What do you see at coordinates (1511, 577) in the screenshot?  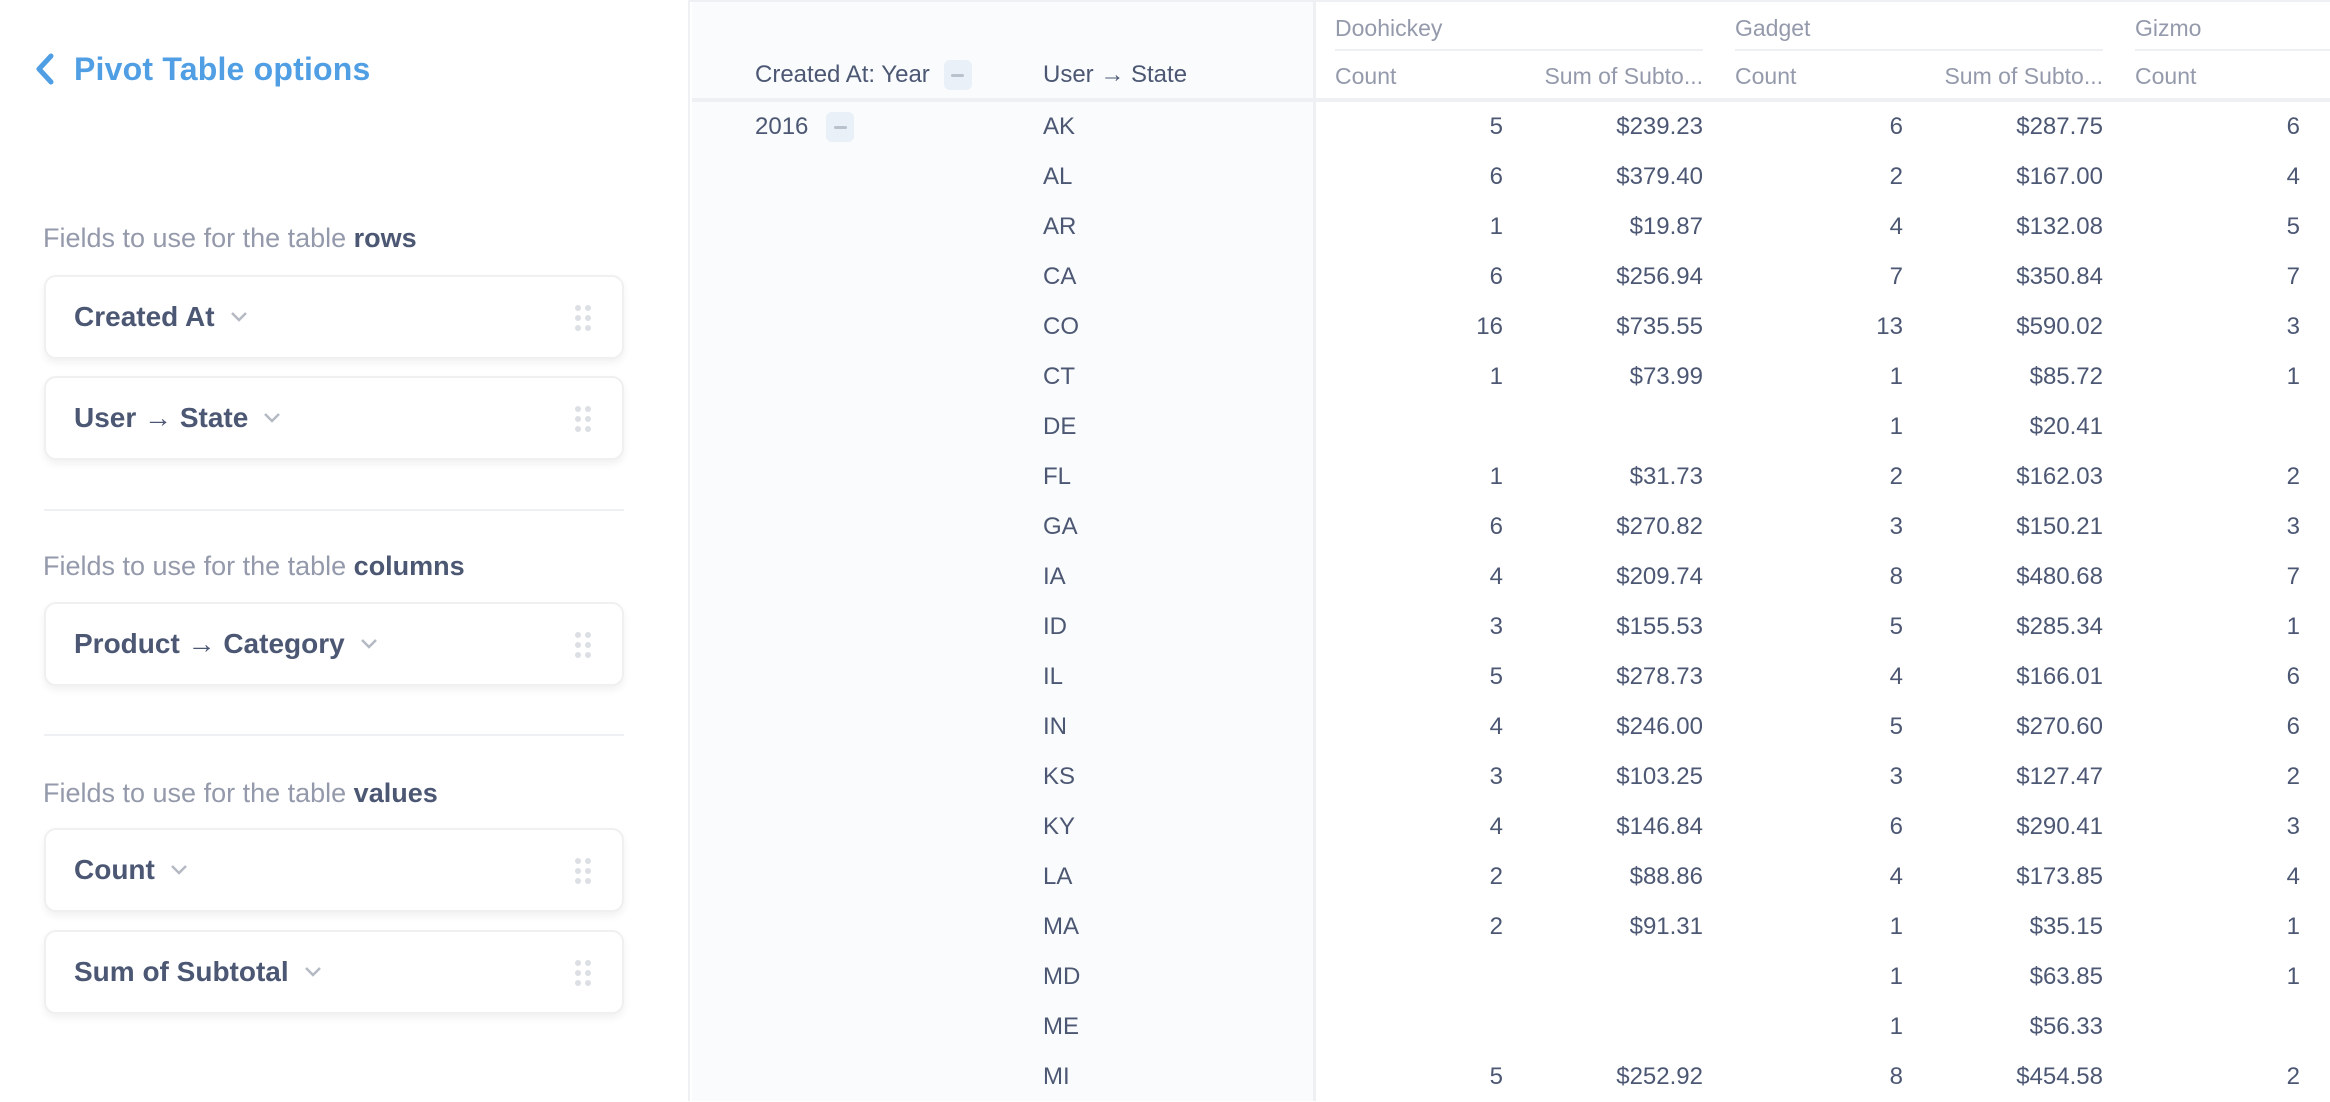 I see `table-row: IA 4 $209.74 8 $480.68 7` at bounding box center [1511, 577].